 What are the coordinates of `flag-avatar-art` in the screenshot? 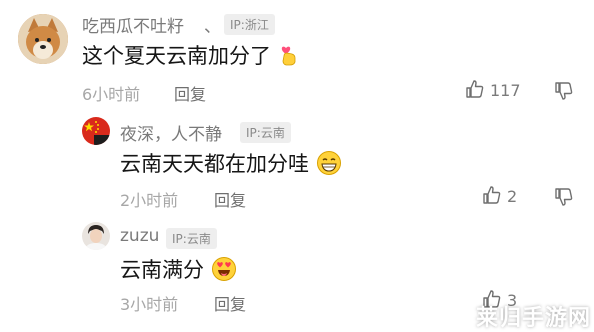 It's located at (96, 131).